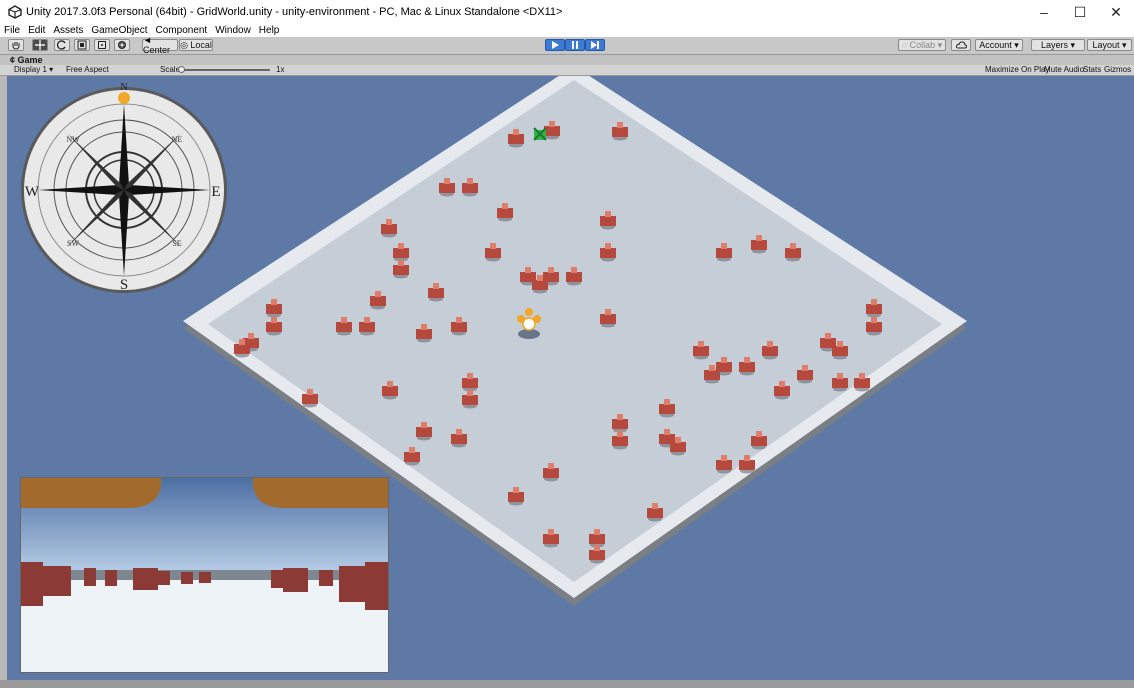 The height and width of the screenshot is (688, 1134). Describe the element at coordinates (215, 192) in the screenshot. I see `compass-e: E` at that location.